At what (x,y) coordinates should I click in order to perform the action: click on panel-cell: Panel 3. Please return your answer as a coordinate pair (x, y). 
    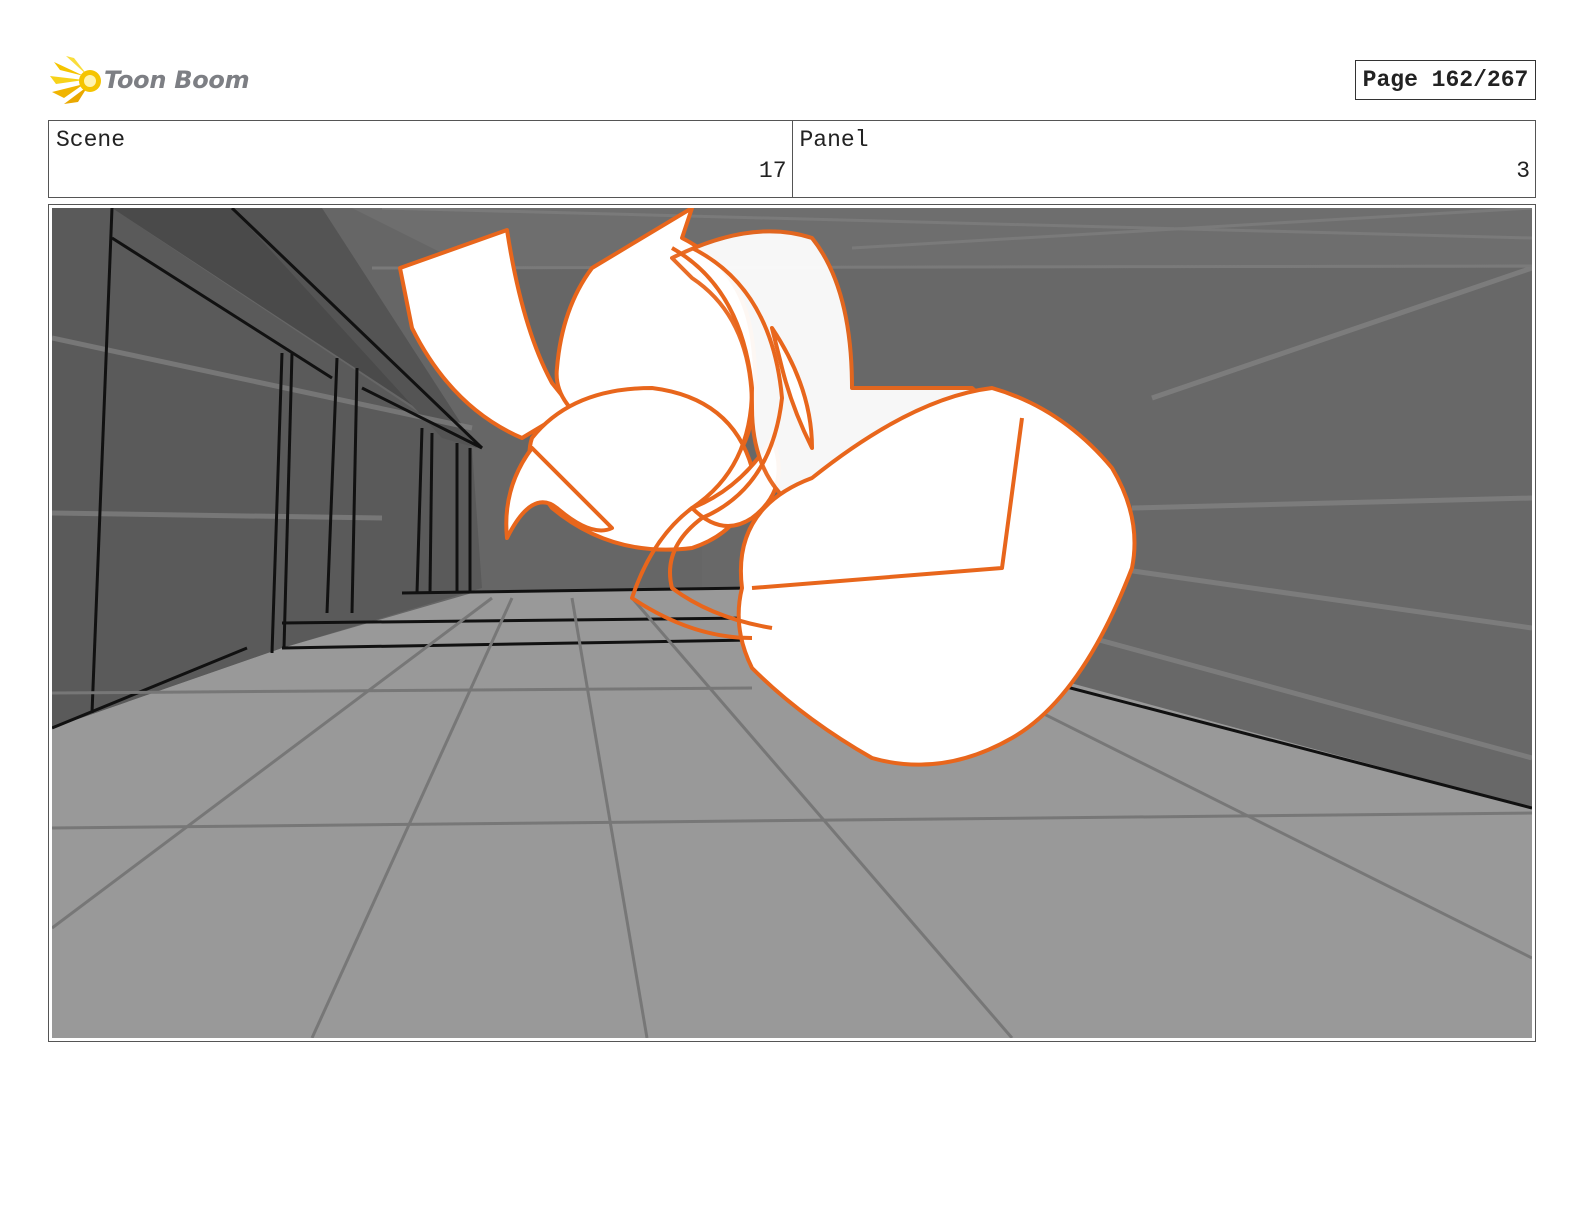
    Looking at the image, I should click on (1163, 159).